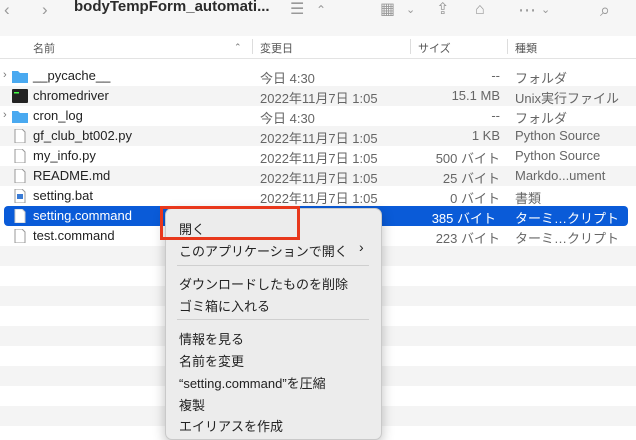 The image size is (636, 440). Describe the element at coordinates (72, 175) in the screenshot. I see `file-name: README.md` at that location.